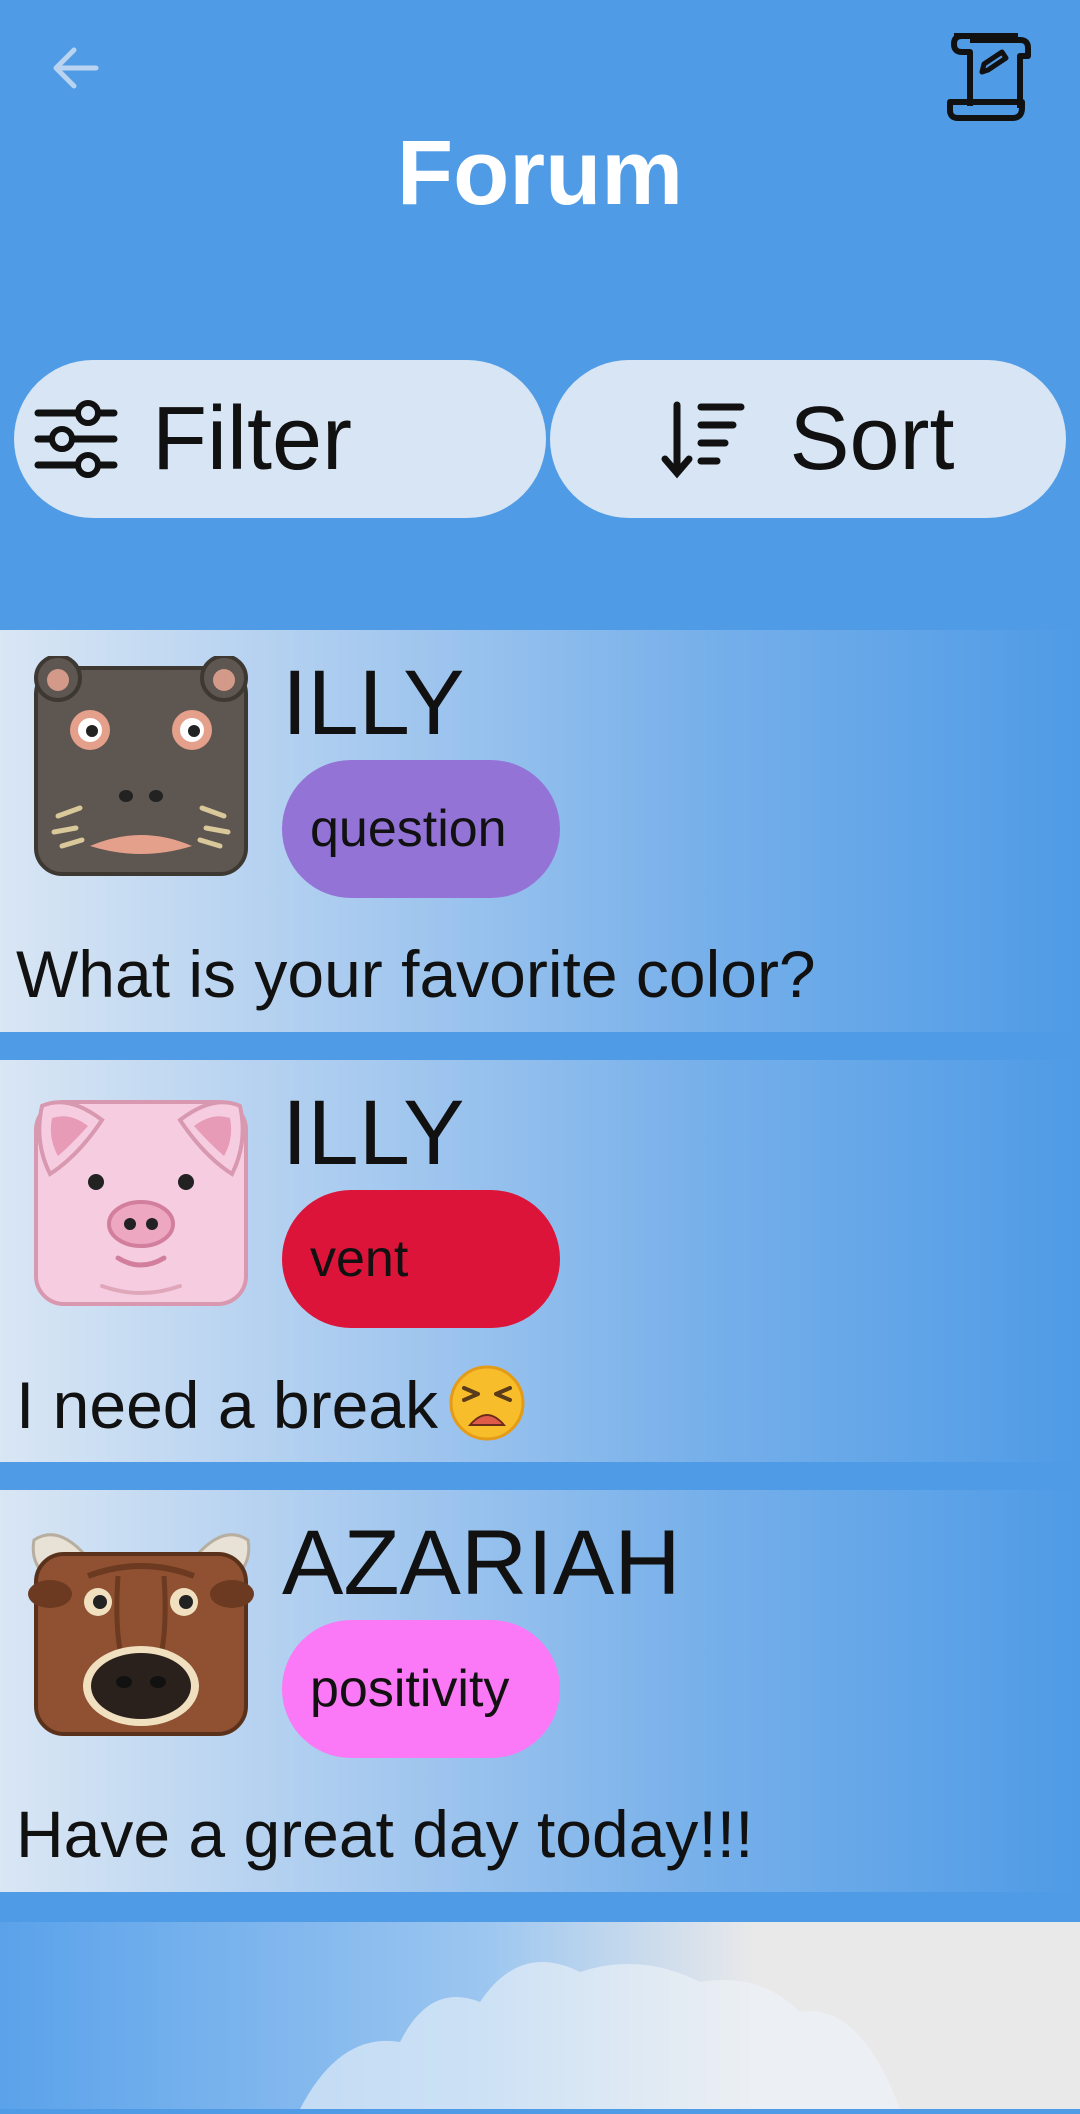 The image size is (1080, 2114). Describe the element at coordinates (872, 439) in the screenshot. I see `sort-label: Sort` at that location.